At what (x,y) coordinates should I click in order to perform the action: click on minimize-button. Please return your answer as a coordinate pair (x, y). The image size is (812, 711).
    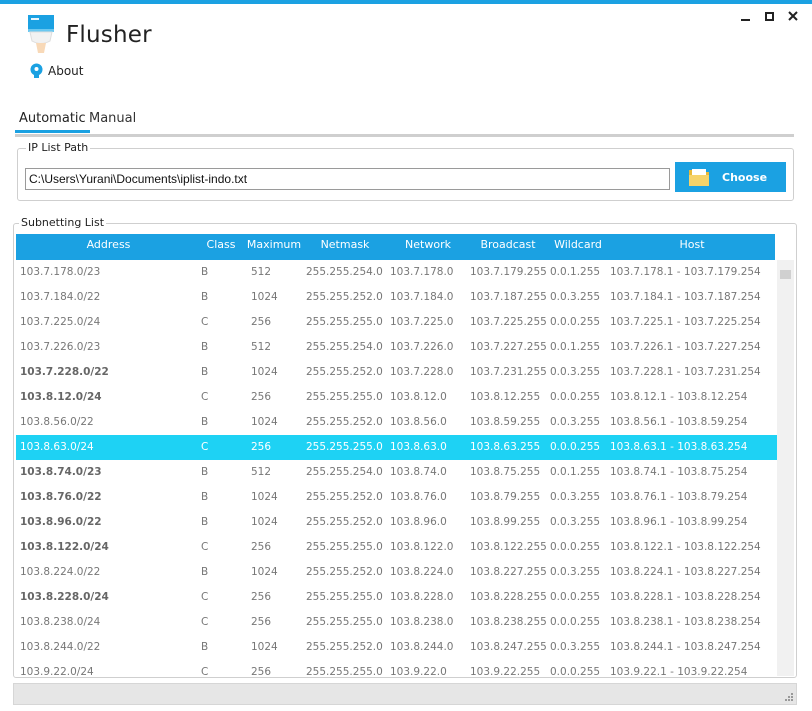
    Looking at the image, I should click on (745, 16).